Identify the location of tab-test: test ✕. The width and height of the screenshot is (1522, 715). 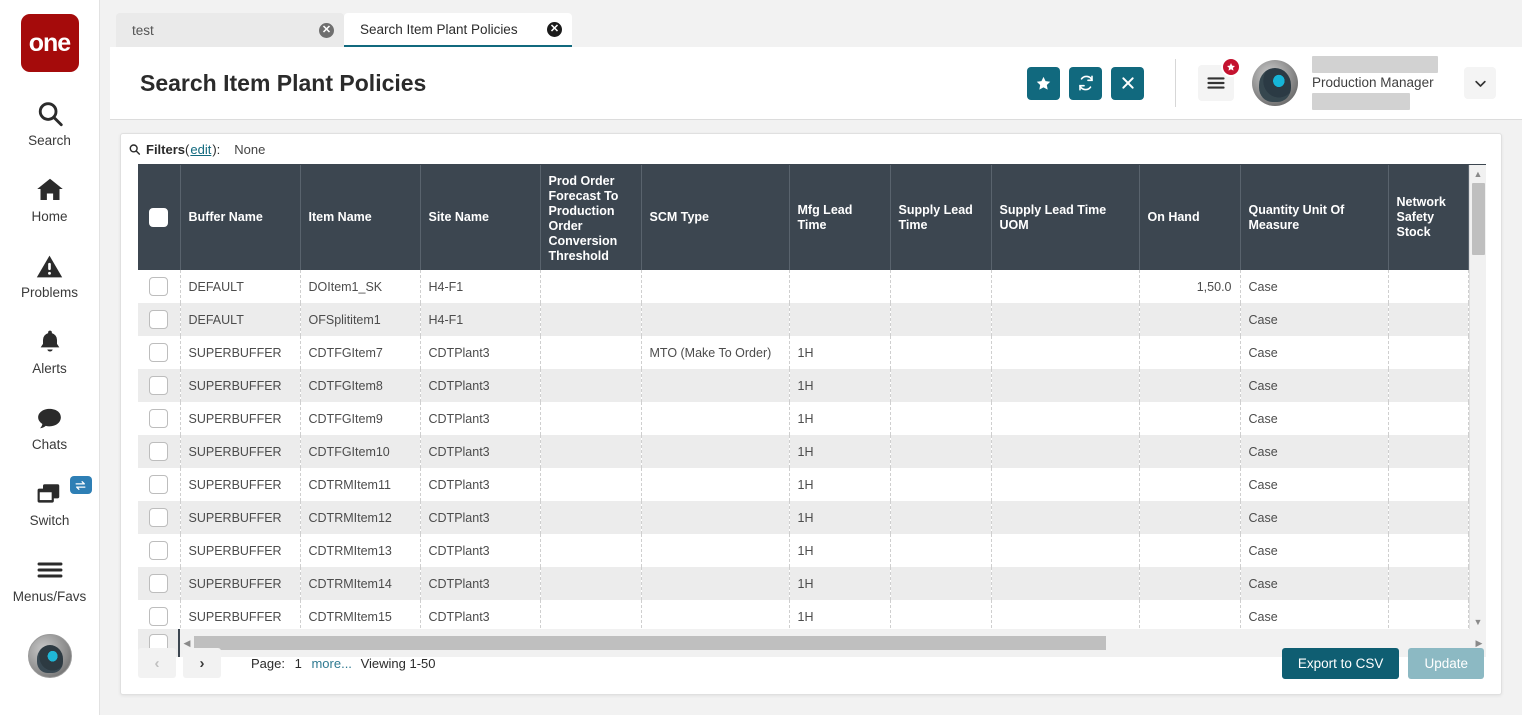
(230, 30).